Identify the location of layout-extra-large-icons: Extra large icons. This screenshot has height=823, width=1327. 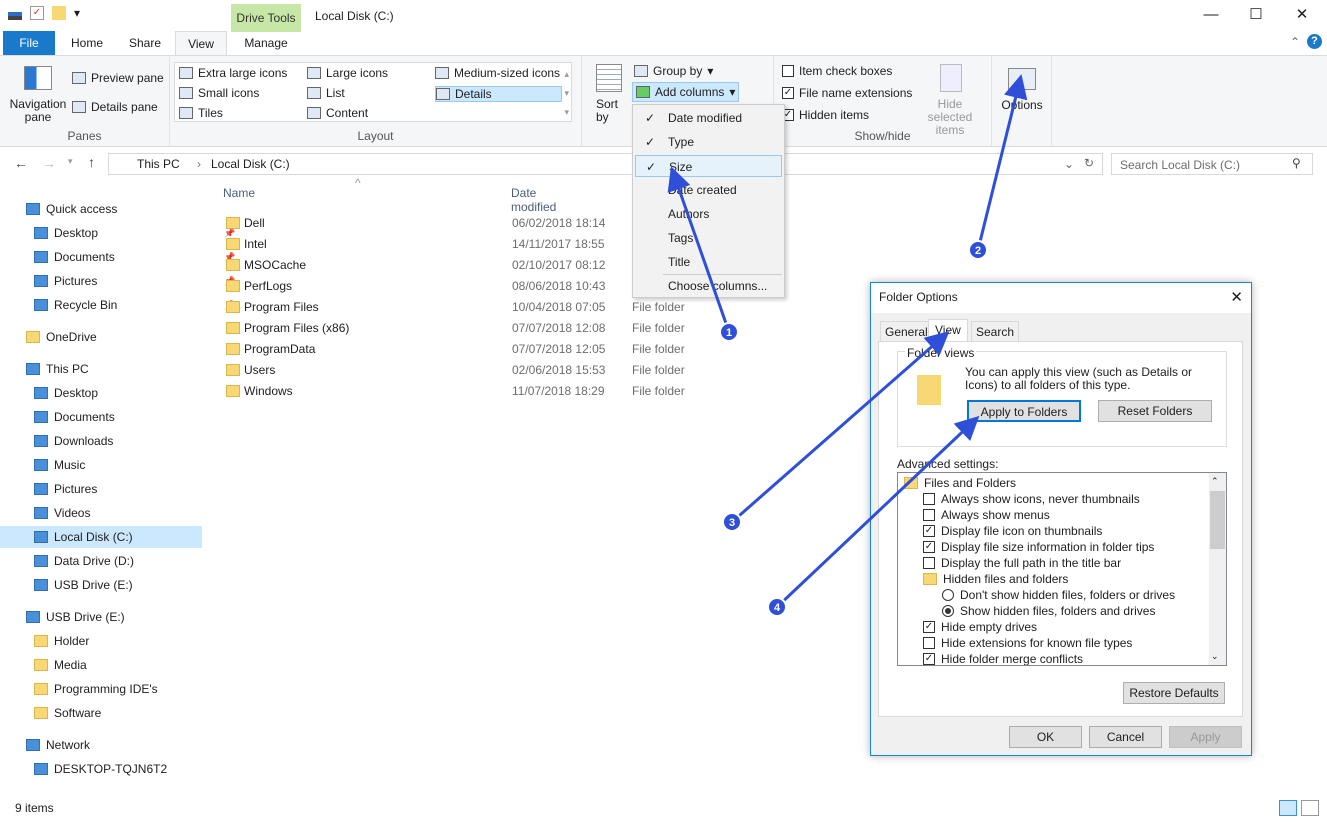
(233, 73).